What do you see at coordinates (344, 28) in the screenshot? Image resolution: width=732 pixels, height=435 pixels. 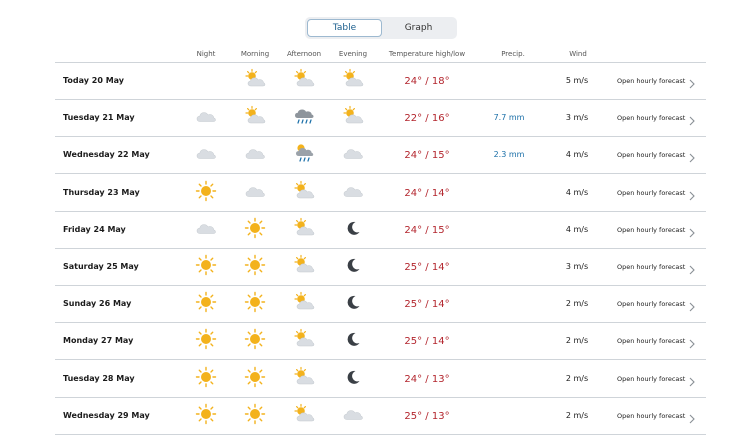 I see `table-tab: Table` at bounding box center [344, 28].